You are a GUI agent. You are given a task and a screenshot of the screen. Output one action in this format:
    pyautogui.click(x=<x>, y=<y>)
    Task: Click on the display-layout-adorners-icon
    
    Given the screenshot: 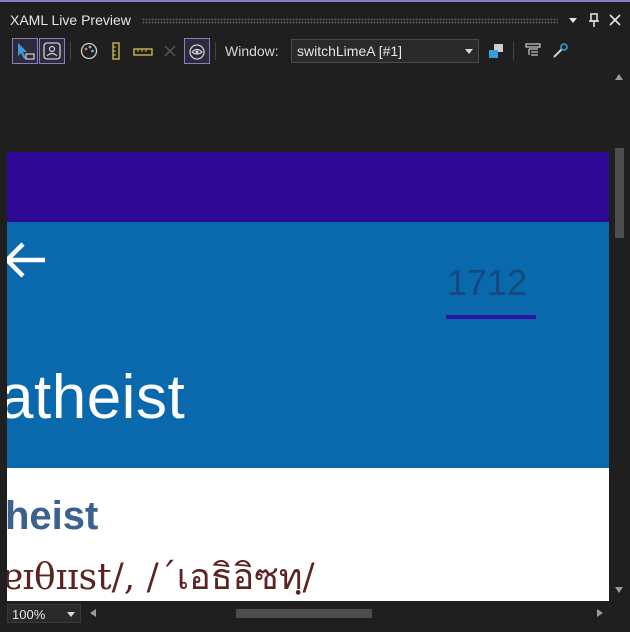 What is the action you would take?
    pyautogui.click(x=52, y=51)
    